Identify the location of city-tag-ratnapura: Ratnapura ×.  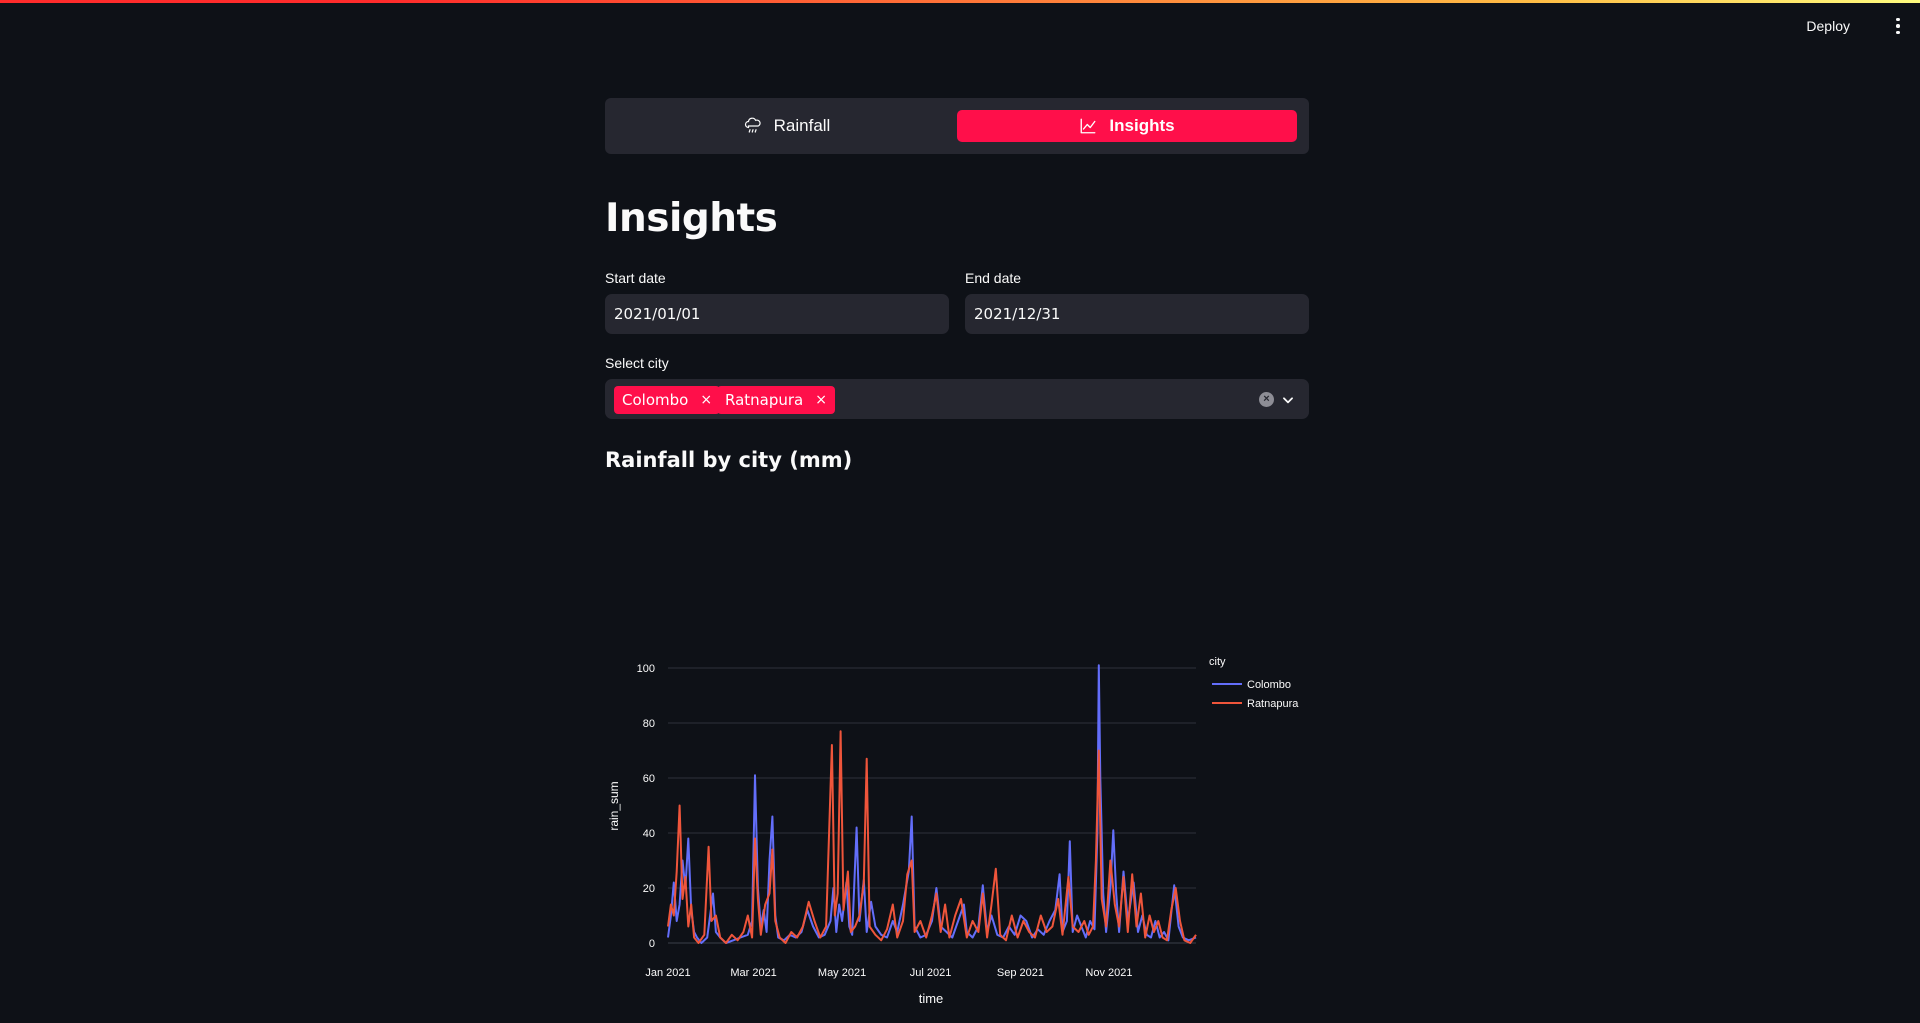
(776, 400).